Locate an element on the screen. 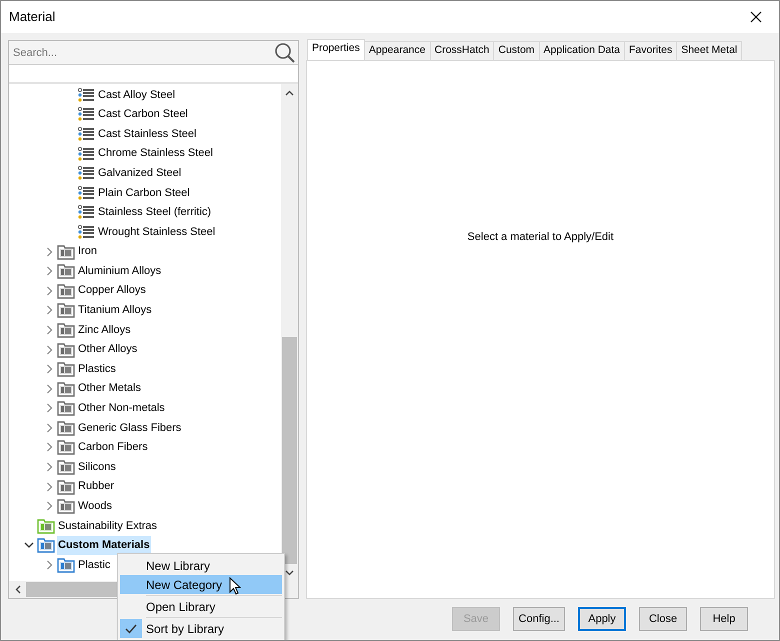 The image size is (780, 641). tree-item: Other Alloys is located at coordinates (107, 349).